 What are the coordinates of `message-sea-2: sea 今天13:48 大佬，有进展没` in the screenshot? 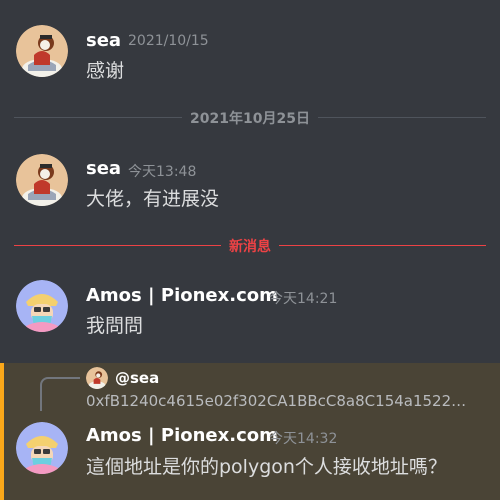 It's located at (250, 182).